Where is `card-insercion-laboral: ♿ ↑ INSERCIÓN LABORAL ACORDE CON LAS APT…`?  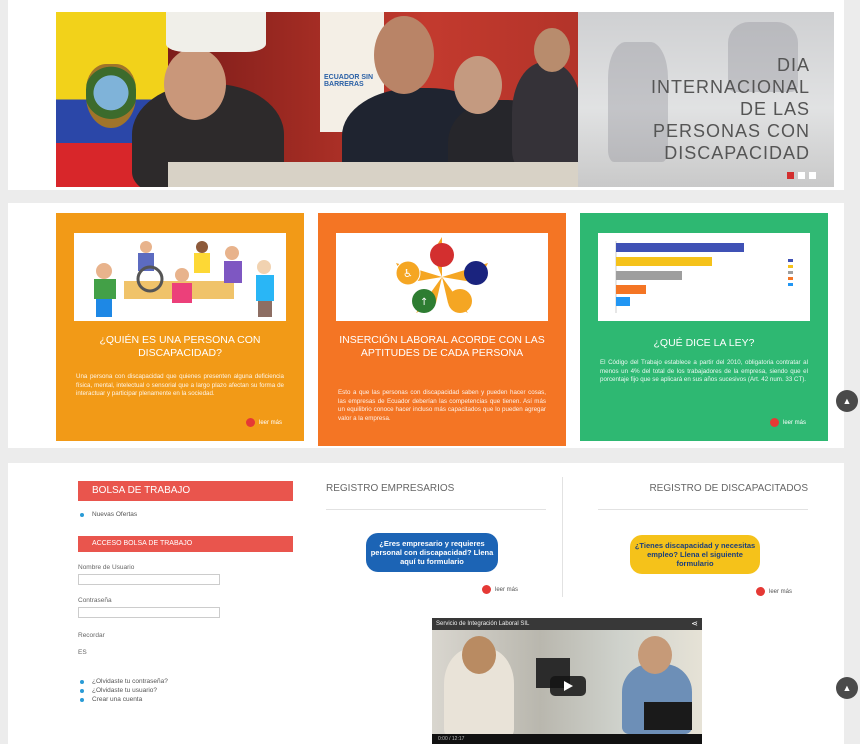 card-insercion-laboral: ♿ ↑ INSERCIÓN LABORAL ACORDE CON LAS APT… is located at coordinates (442, 329).